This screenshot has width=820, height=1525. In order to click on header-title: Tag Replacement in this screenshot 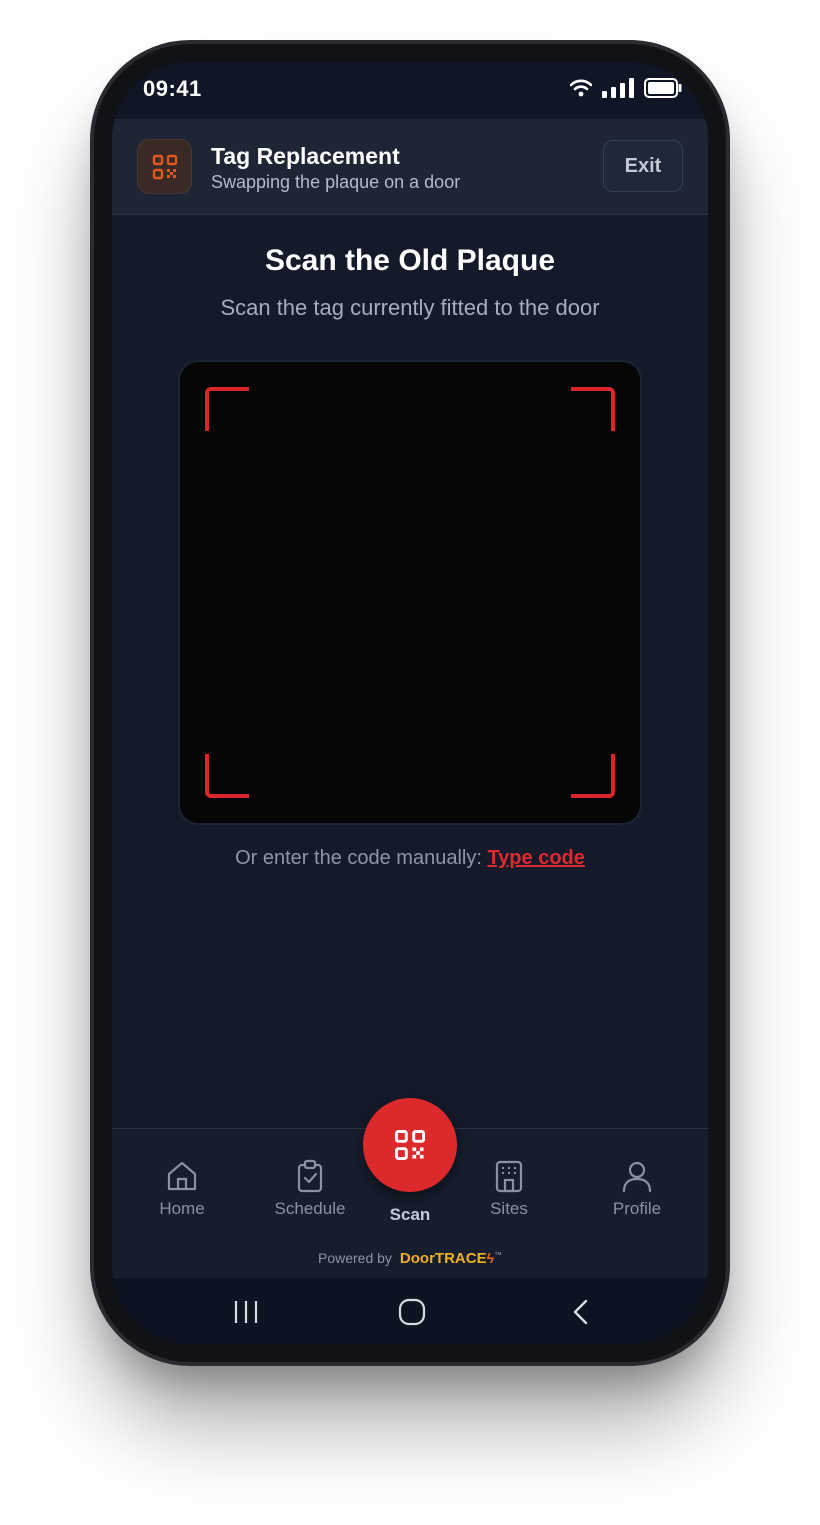, I will do `click(305, 156)`.